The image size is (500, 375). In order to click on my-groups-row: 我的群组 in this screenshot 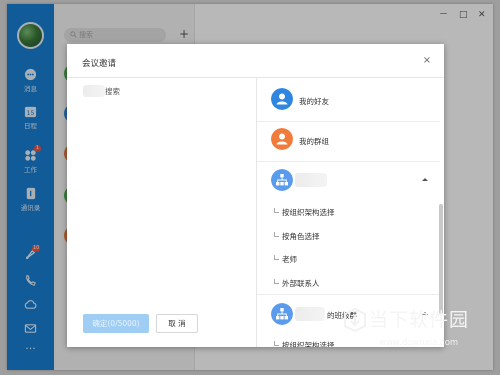, I will do `click(348, 141)`.